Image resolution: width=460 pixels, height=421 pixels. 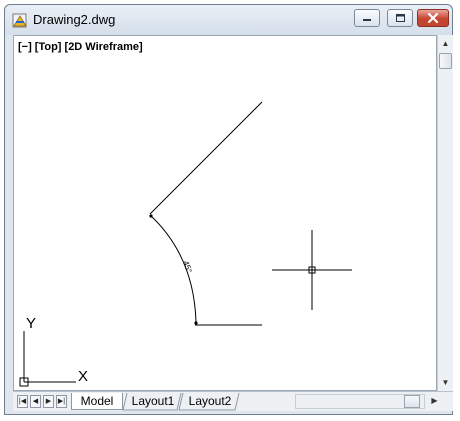 I want to click on scroll-up-icon: ▲, so click(x=445, y=44).